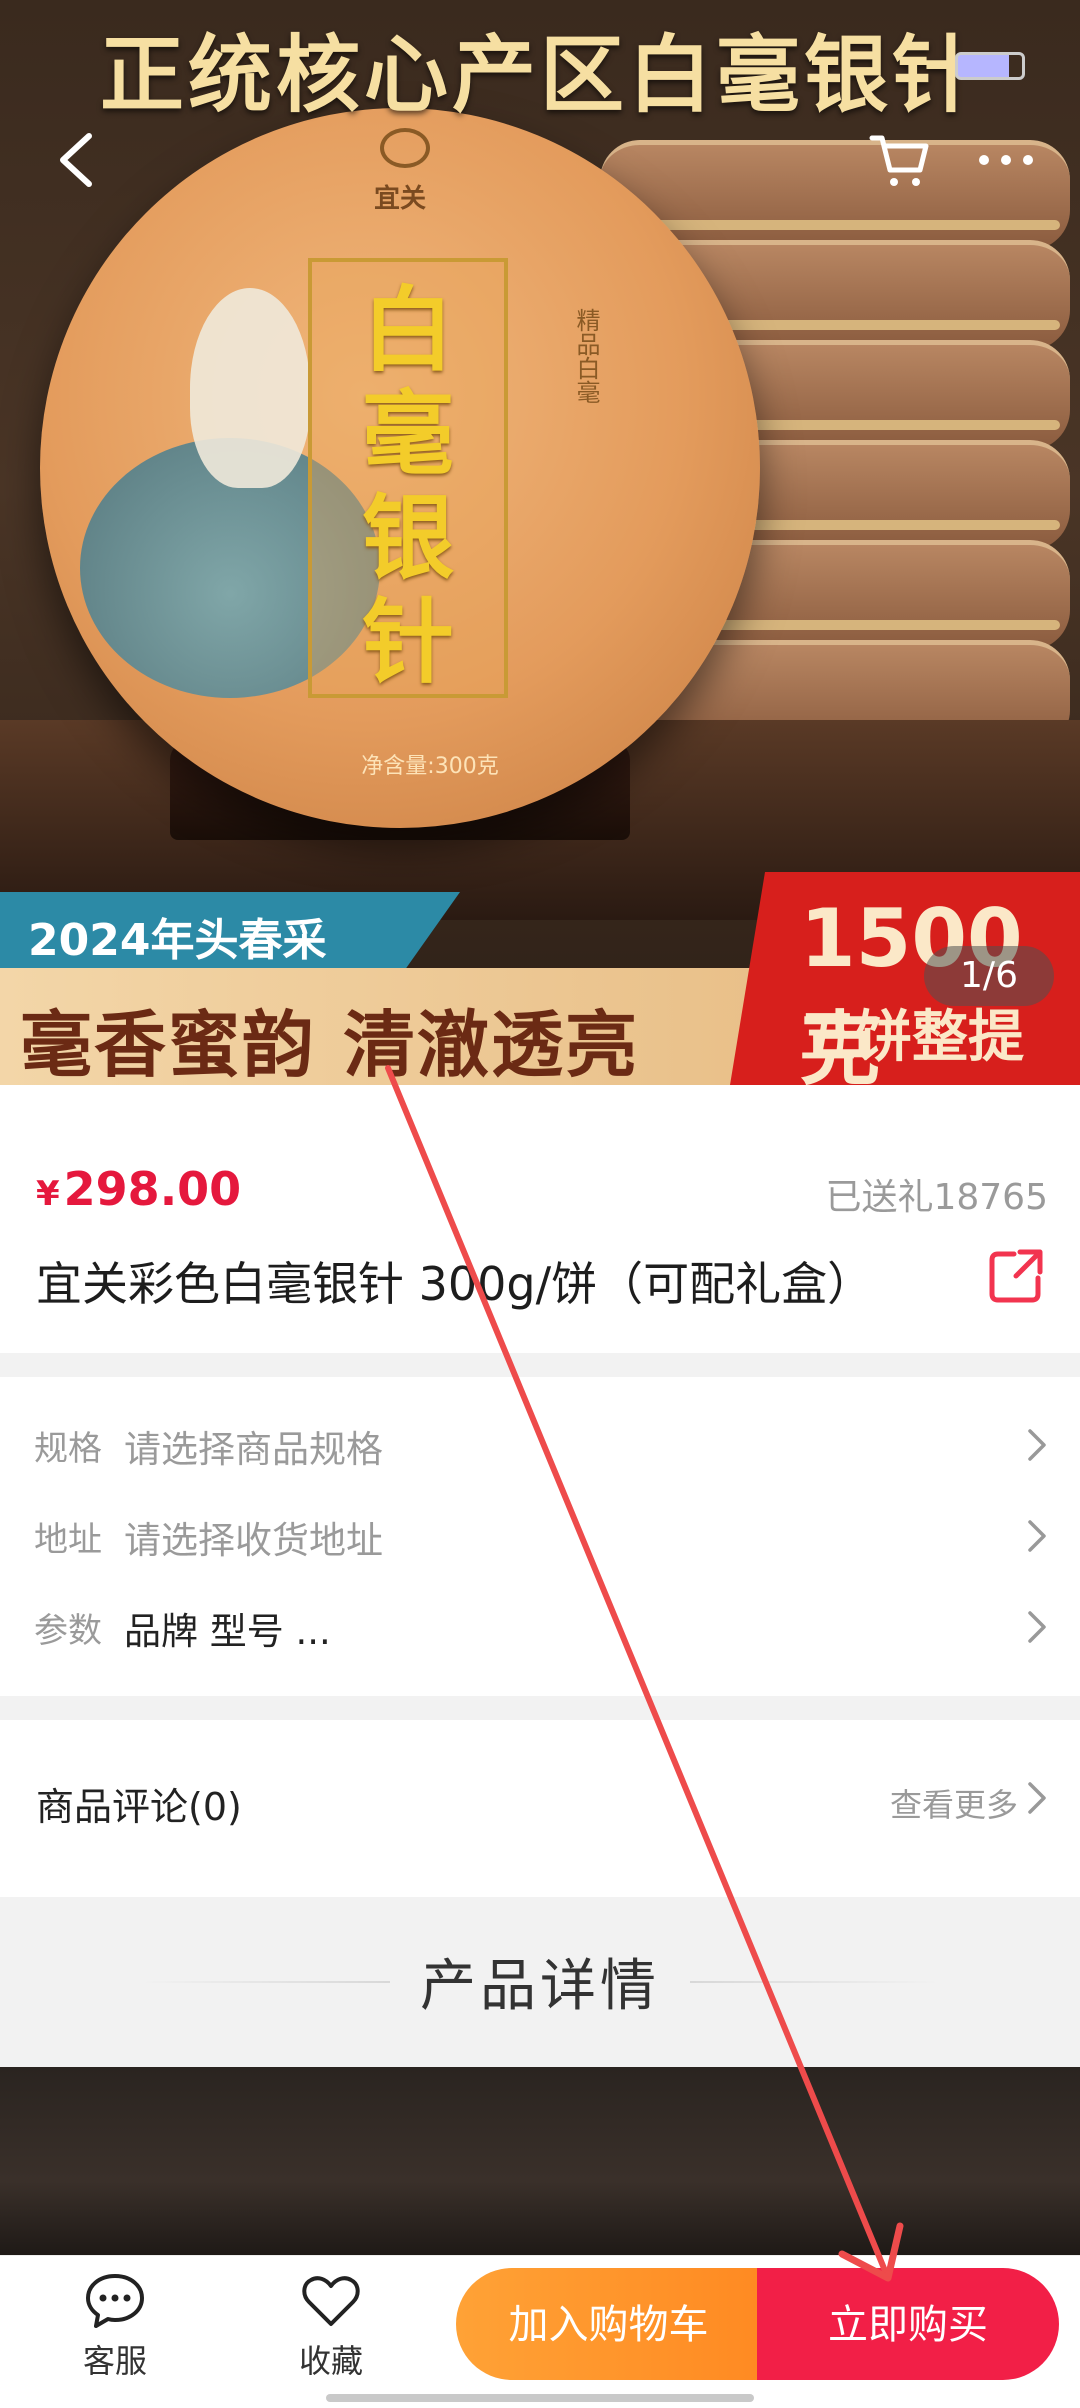 This screenshot has width=1080, height=2408. What do you see at coordinates (330, 1044) in the screenshot?
I see `slogan-text: 毫香蜜韵 清澈透亮` at bounding box center [330, 1044].